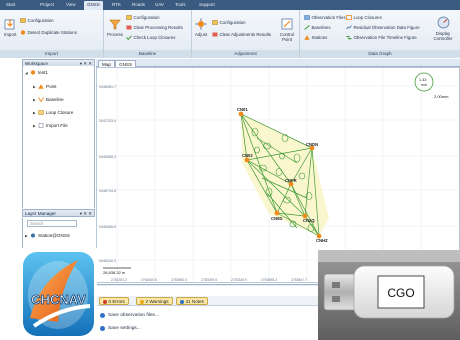 This screenshot has height=340, width=460. Describe the element at coordinates (23, 32) in the screenshot. I see `detect-duplicate-icon` at that location.